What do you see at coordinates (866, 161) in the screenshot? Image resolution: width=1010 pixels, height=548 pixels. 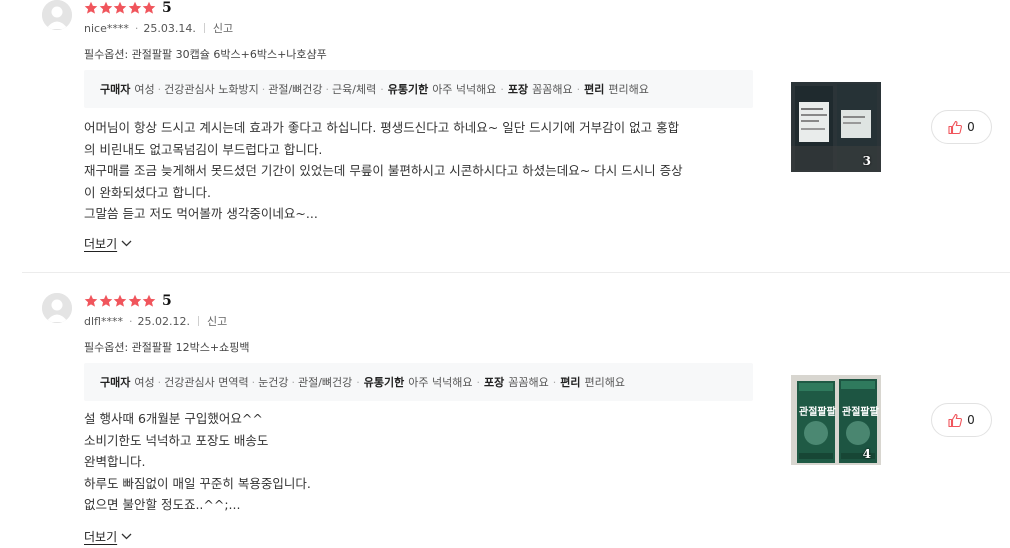 I see `photo-count: 3` at bounding box center [866, 161].